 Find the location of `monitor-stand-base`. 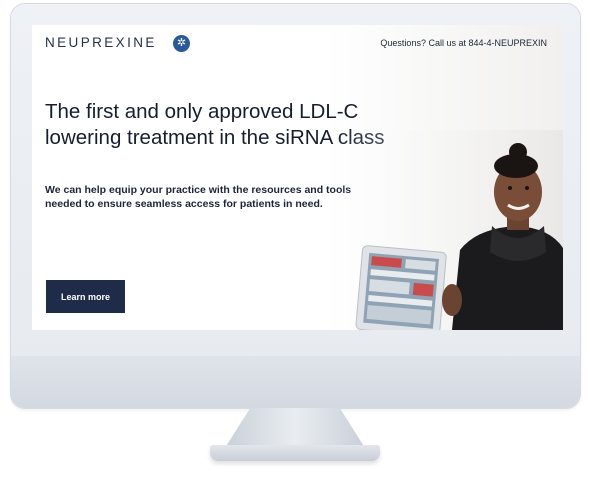

monitor-stand-base is located at coordinates (295, 453).